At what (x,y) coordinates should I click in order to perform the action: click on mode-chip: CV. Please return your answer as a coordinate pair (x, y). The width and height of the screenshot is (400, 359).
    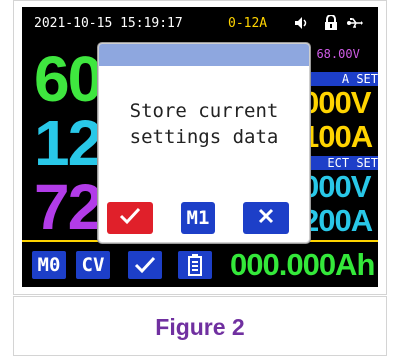
    Looking at the image, I should click on (93, 265).